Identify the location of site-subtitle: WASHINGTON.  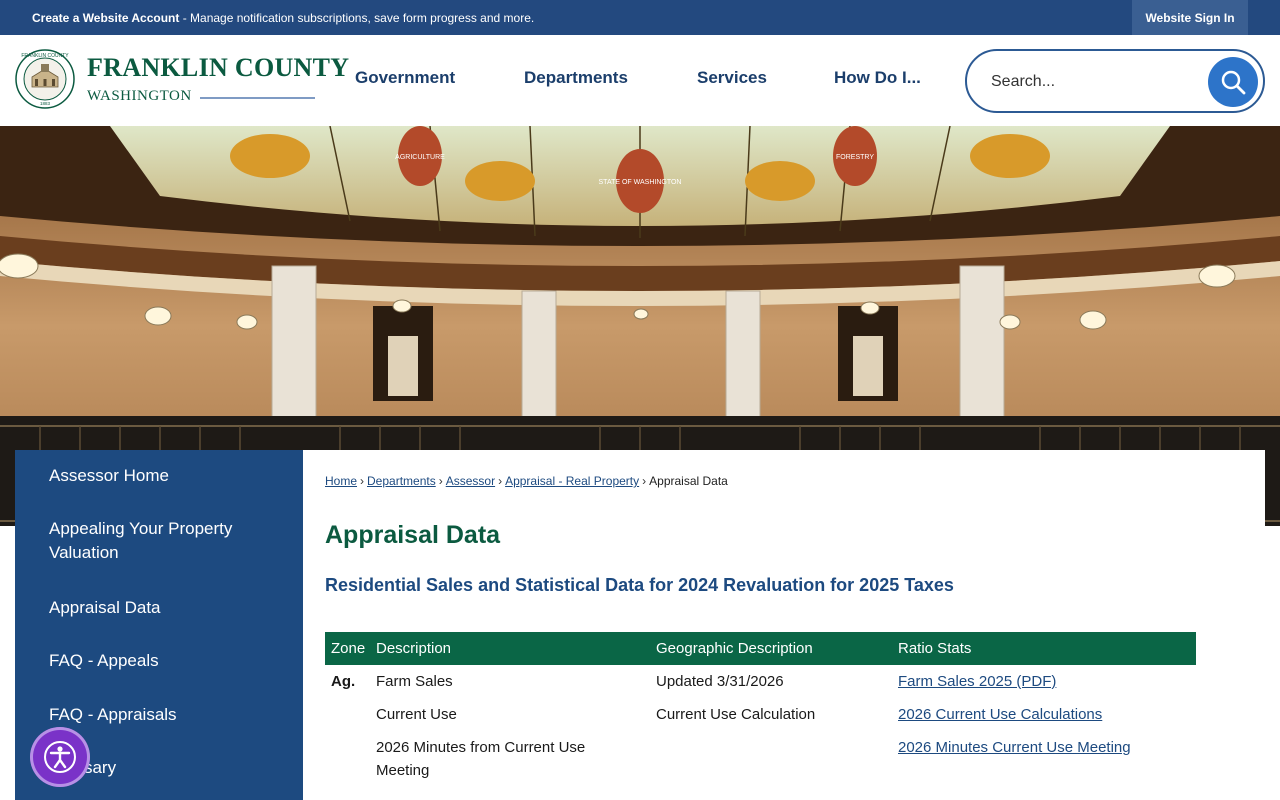
(139, 96).